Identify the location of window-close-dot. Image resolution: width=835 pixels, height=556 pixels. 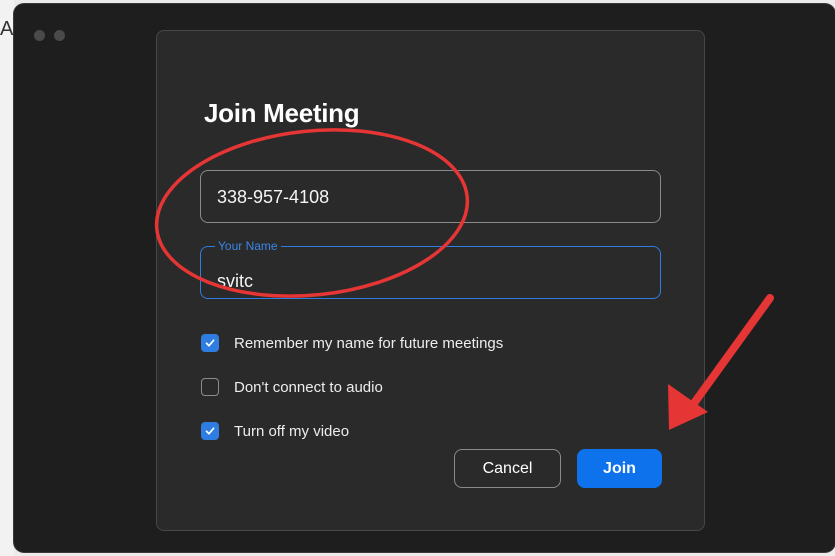
(39, 35).